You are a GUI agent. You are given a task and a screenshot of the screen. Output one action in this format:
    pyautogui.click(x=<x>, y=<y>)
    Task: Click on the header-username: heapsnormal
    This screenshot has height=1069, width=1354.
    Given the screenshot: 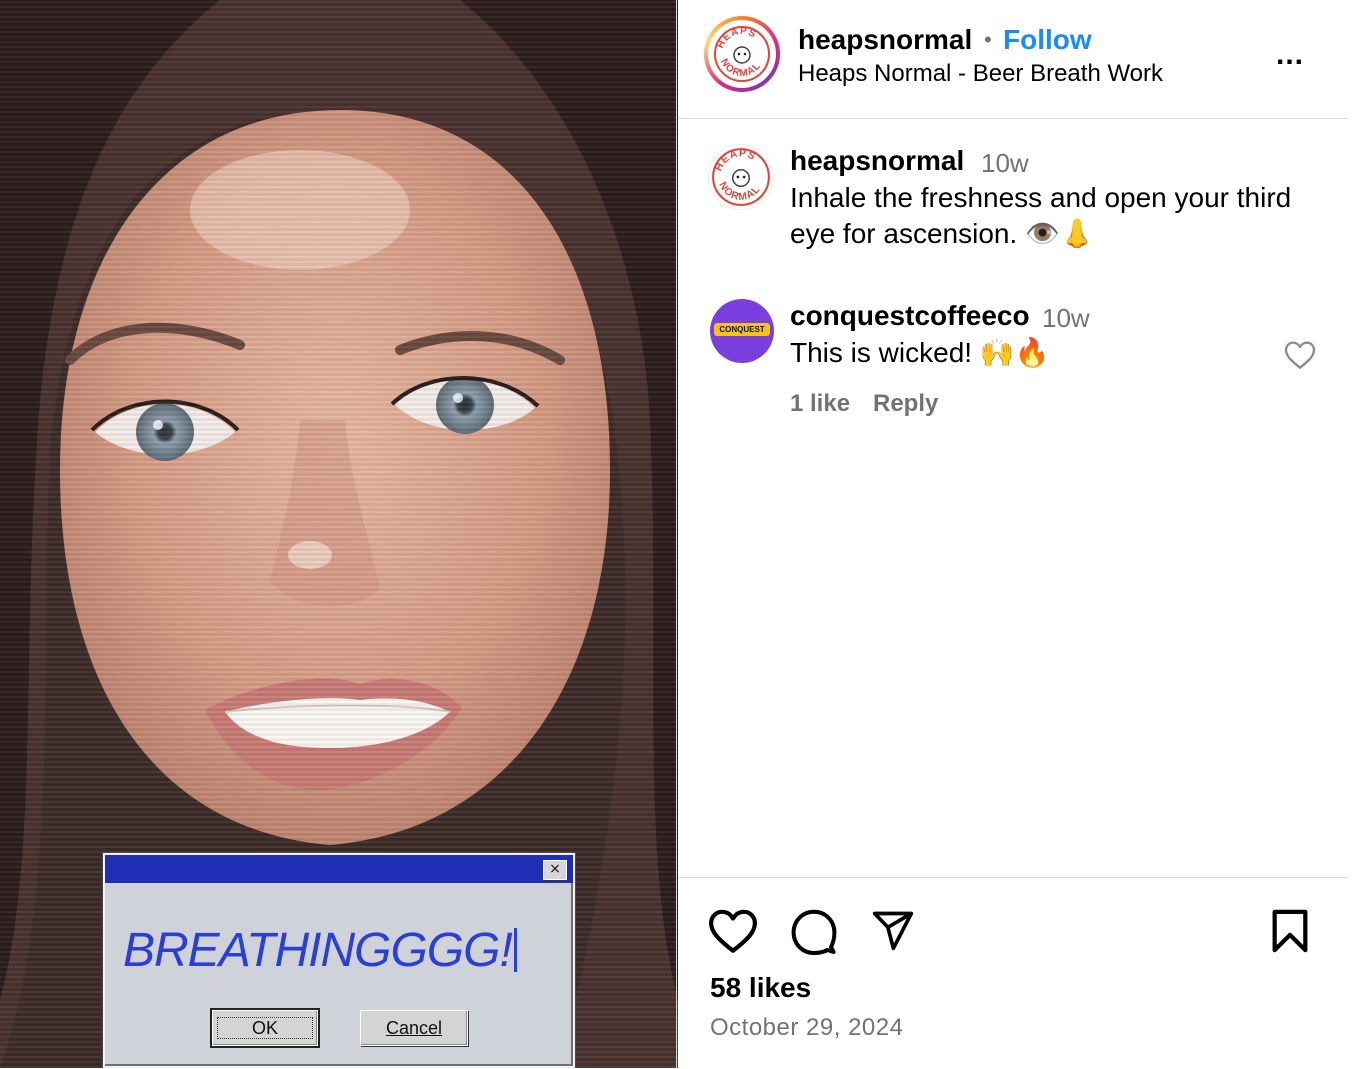 What is the action you would take?
    pyautogui.click(x=885, y=40)
    